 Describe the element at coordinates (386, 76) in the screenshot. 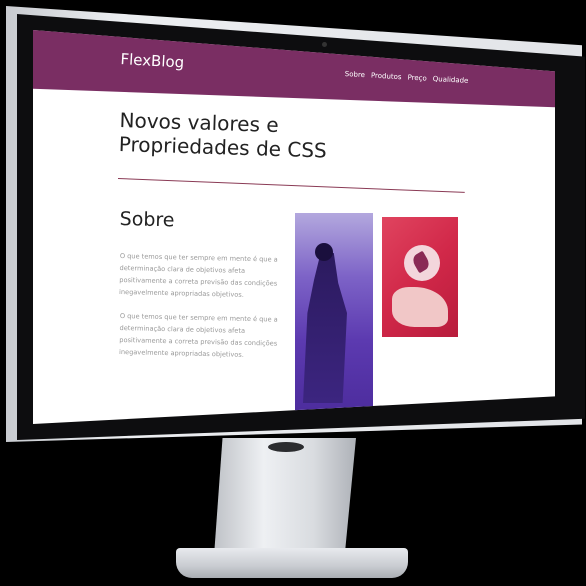

I see `nav-link-produtos: Produtos` at that location.